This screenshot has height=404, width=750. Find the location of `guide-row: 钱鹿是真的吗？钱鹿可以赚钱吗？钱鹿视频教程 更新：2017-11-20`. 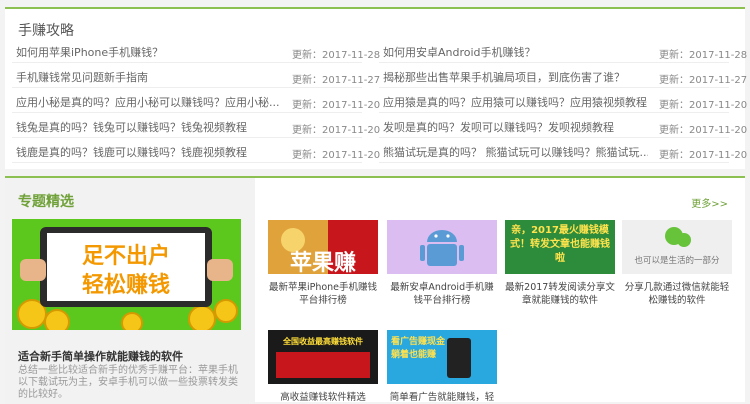

guide-row: 钱鹿是真的吗？钱鹿可以赚钱吗？钱鹿视频教程 更新：2017-11-20 is located at coordinates (193, 151).